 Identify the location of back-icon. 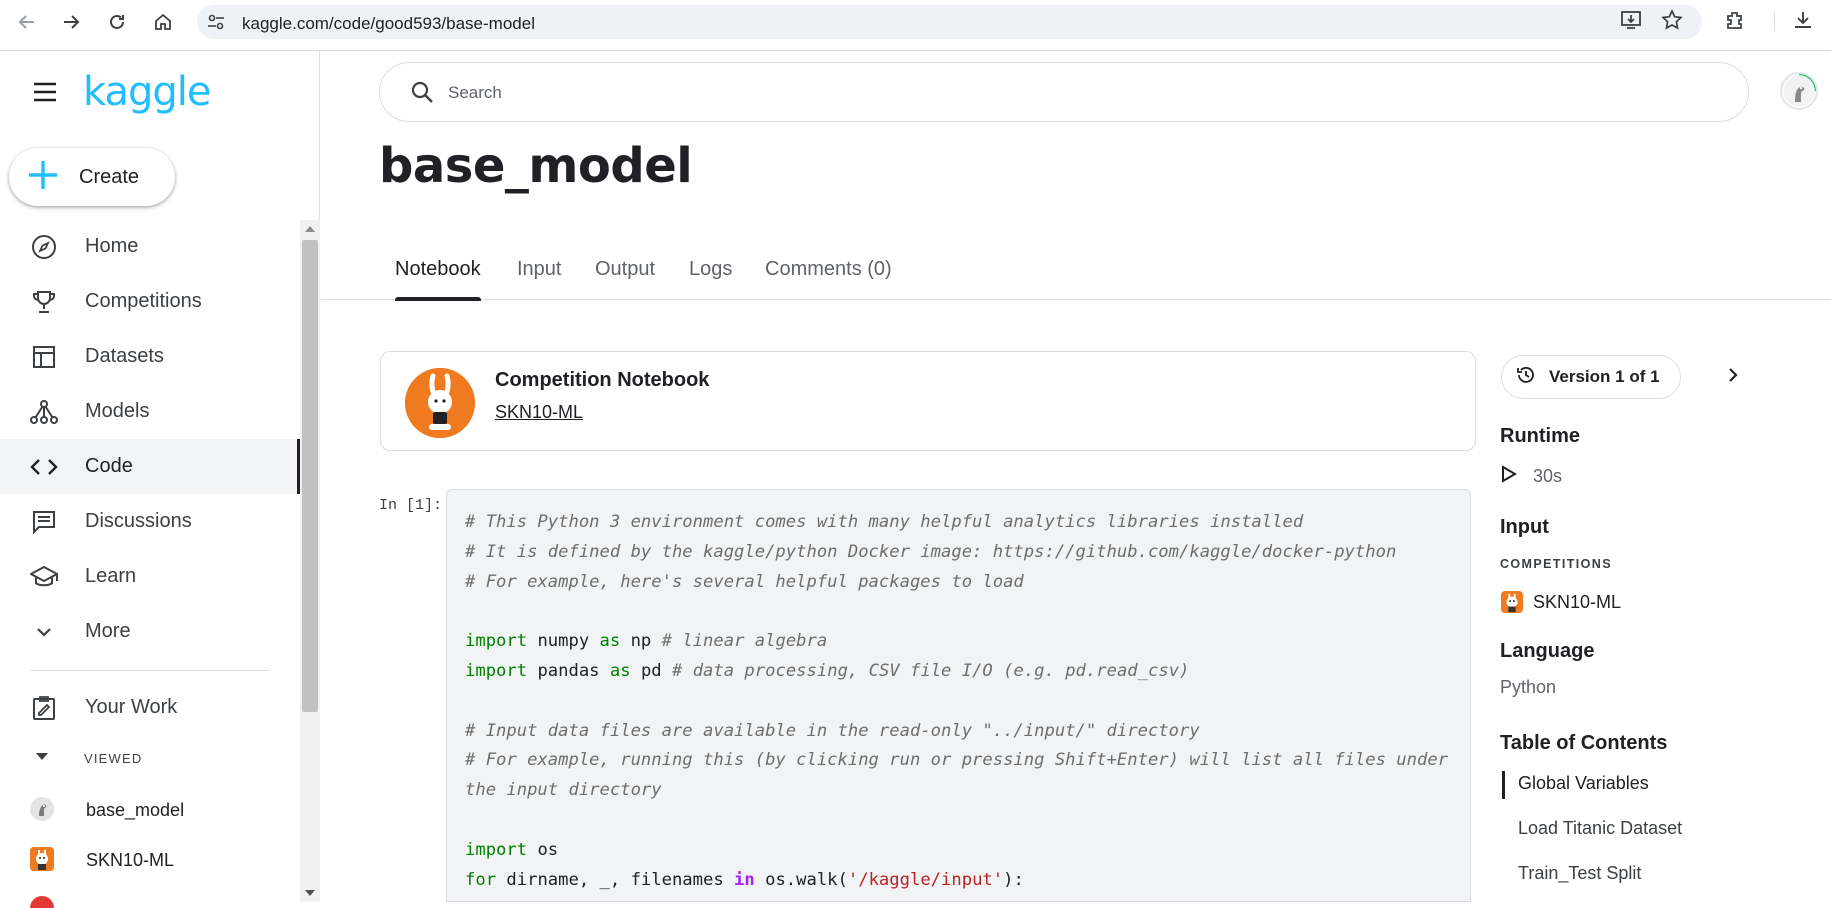
(27, 22).